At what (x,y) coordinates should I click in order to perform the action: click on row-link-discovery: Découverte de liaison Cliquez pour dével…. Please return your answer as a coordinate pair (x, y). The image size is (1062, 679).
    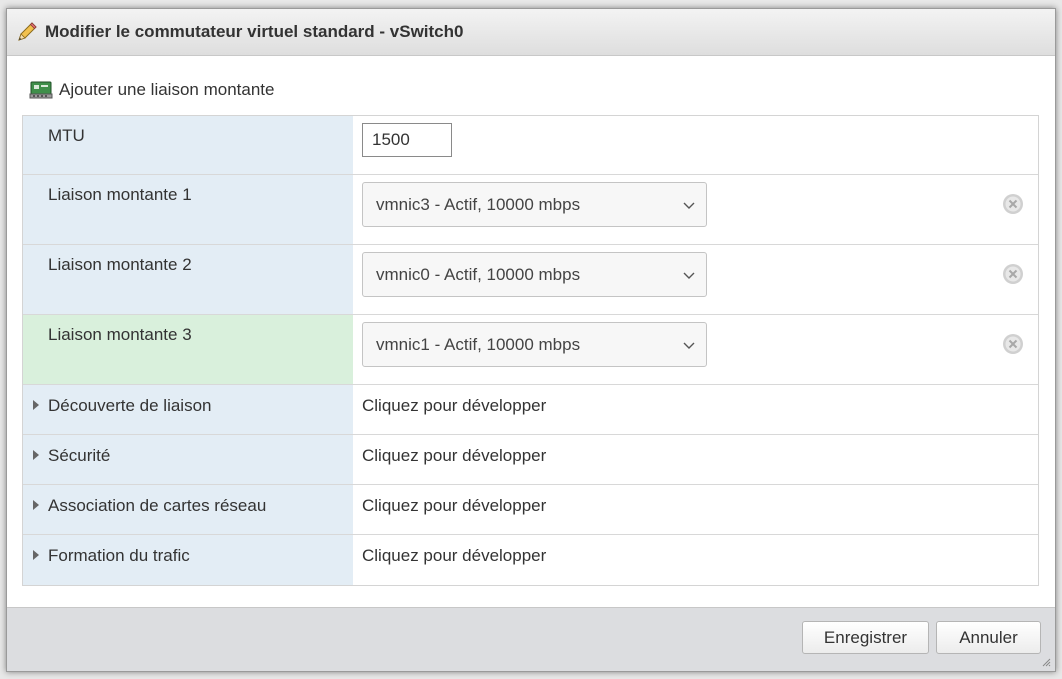
    Looking at the image, I should click on (530, 410).